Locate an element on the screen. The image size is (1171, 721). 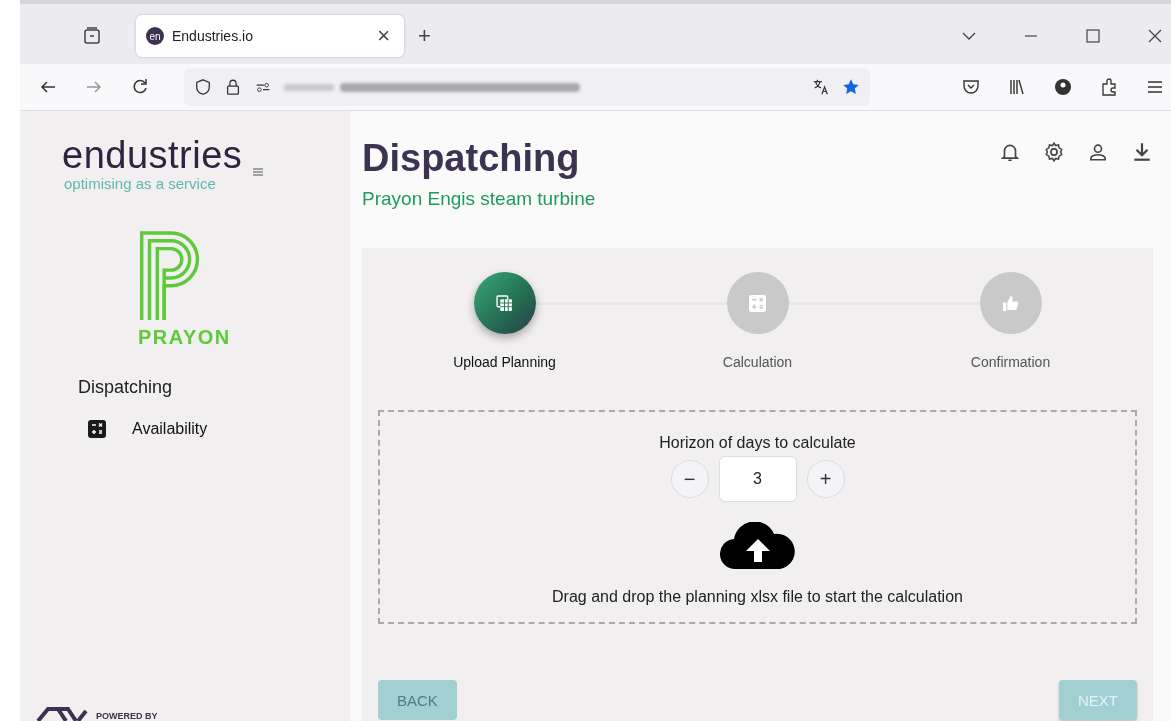
logo-text: endustries is located at coordinates (152, 155).